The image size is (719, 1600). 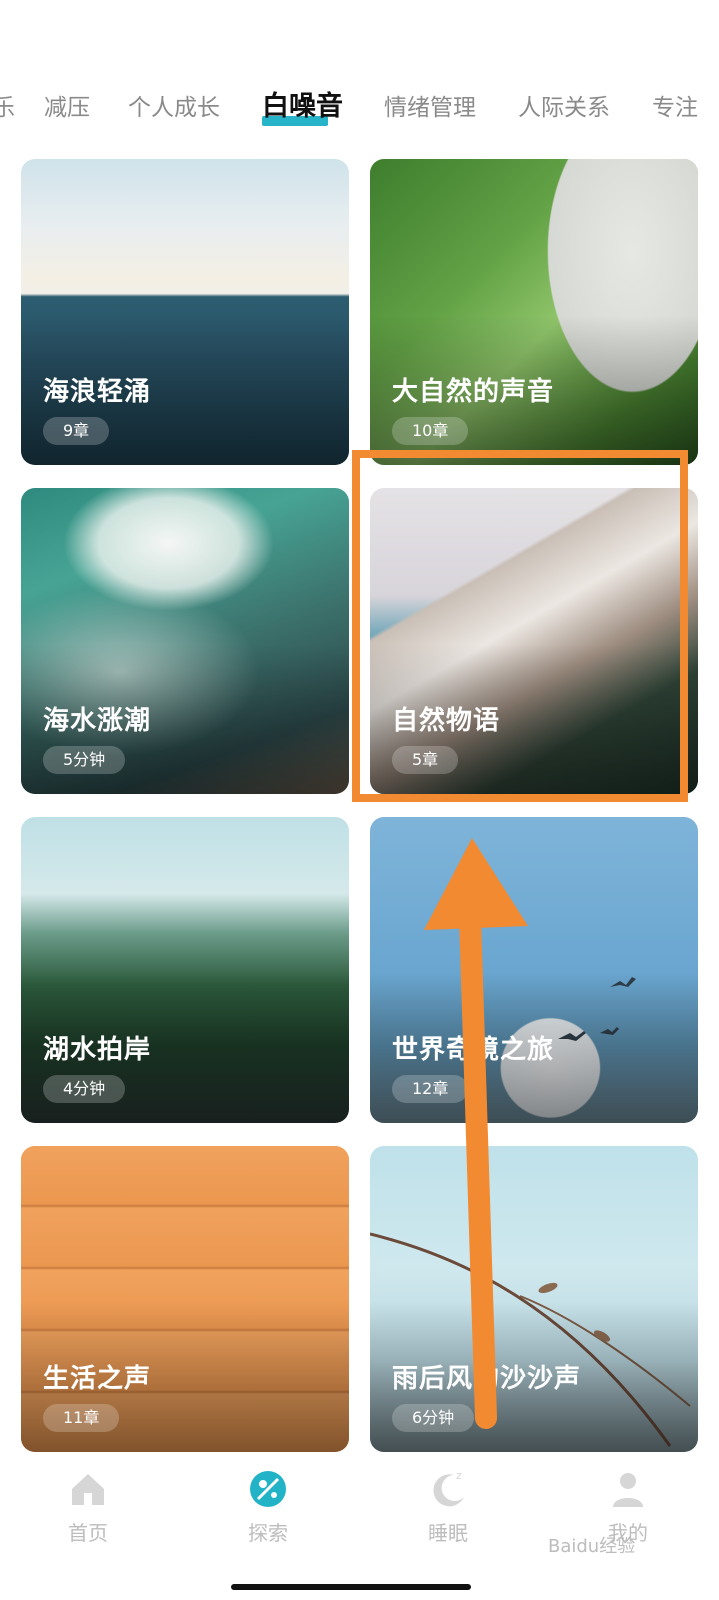 What do you see at coordinates (97, 721) in the screenshot?
I see `card-title: 海水涨潮` at bounding box center [97, 721].